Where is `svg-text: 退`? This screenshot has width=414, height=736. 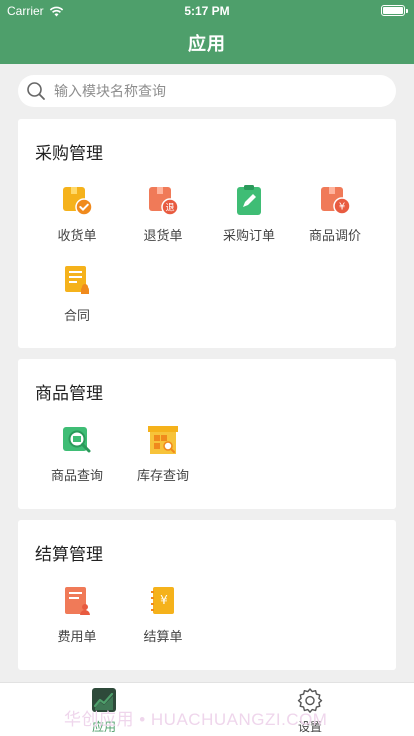 svg-text: 退 is located at coordinates (169, 207).